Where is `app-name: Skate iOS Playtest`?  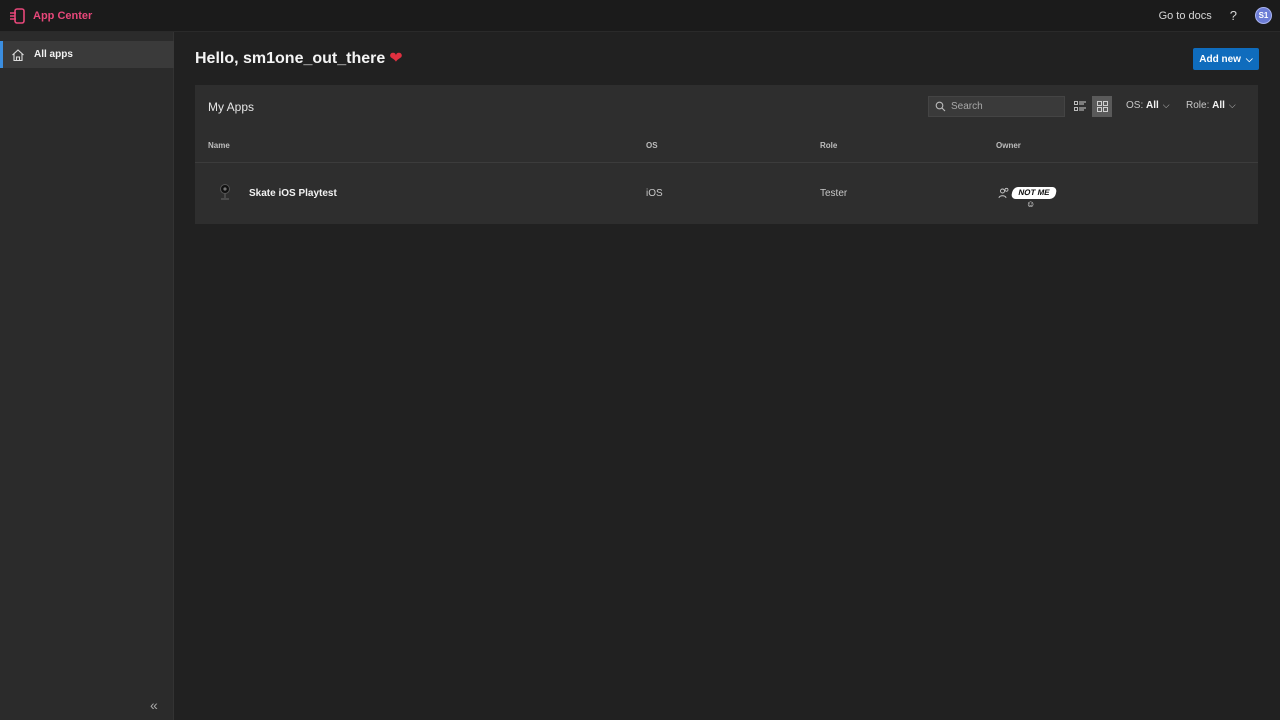 app-name: Skate iOS Playtest is located at coordinates (293, 193).